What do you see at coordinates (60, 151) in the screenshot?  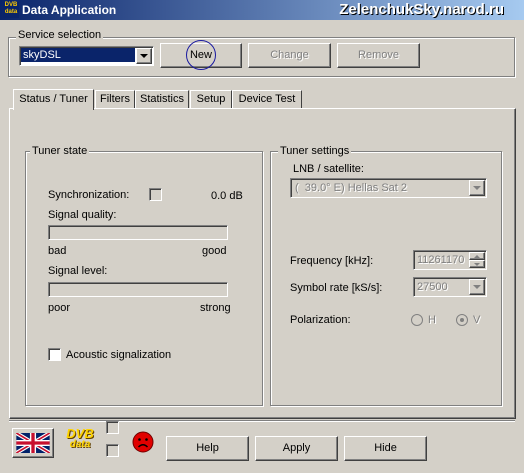 I see `tuner-state-label: Tuner state` at bounding box center [60, 151].